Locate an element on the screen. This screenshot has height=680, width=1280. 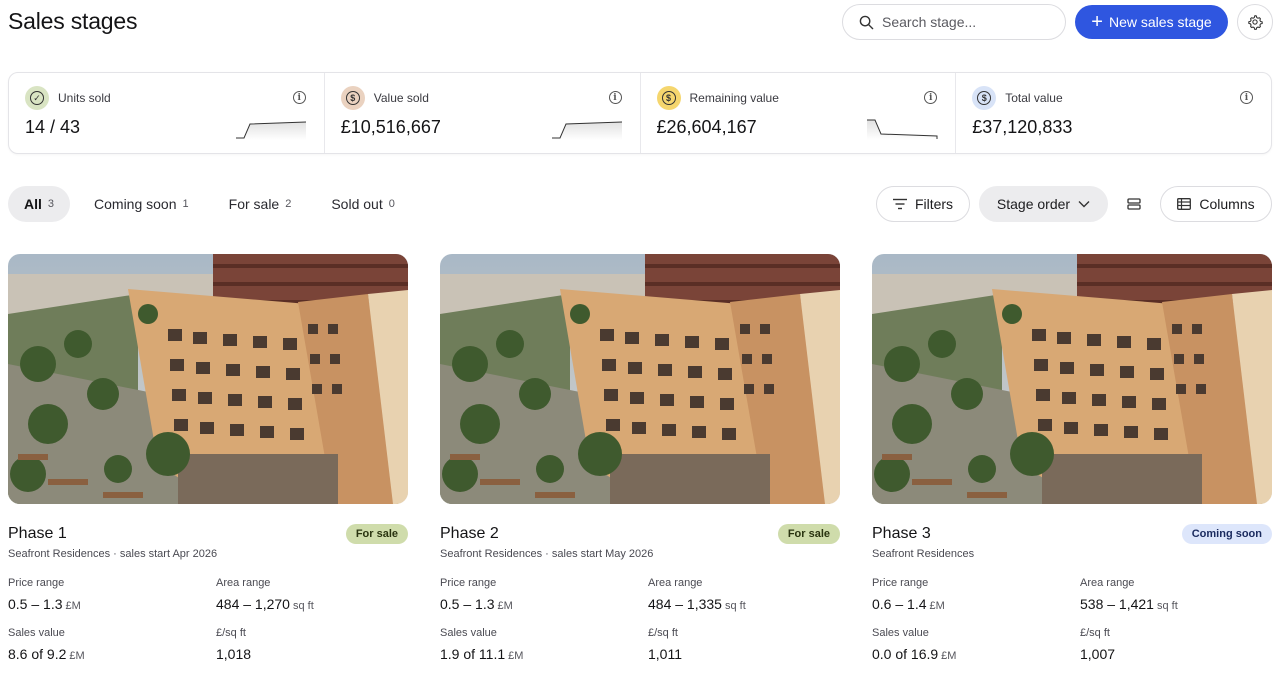
sales-value-value: 0.0 of 16.9 £M is located at coordinates (914, 654).